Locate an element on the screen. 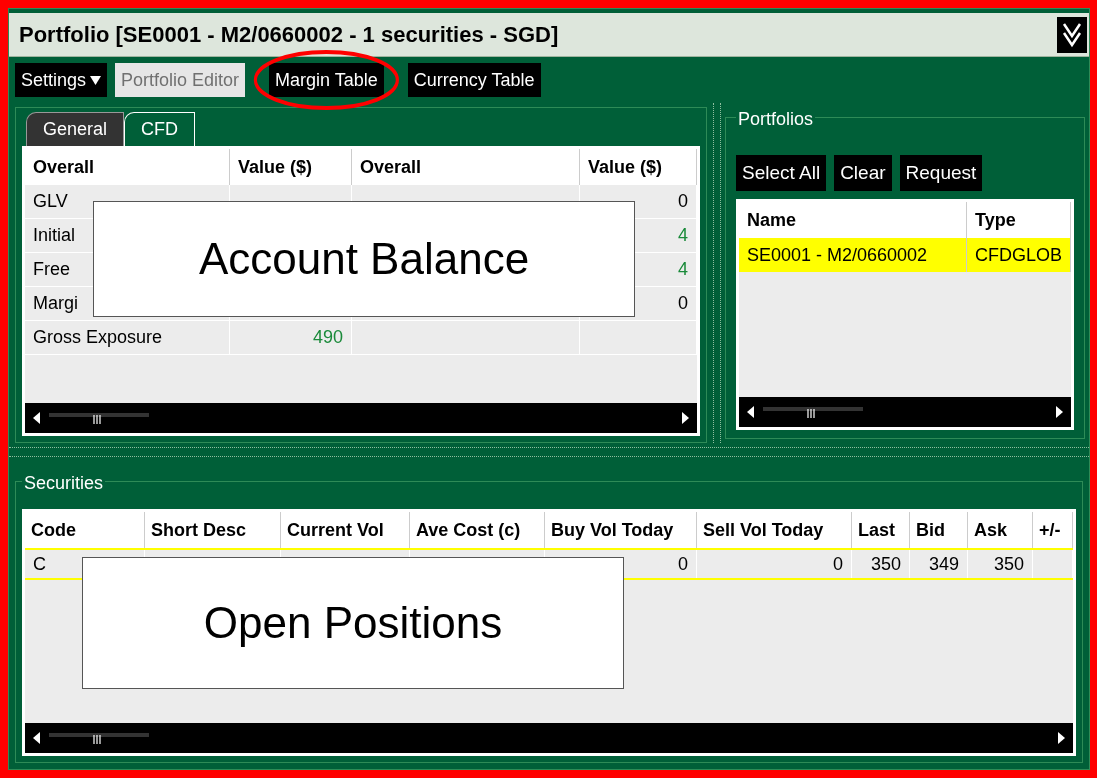  table-cell: CFDGLOB is located at coordinates (1019, 255).